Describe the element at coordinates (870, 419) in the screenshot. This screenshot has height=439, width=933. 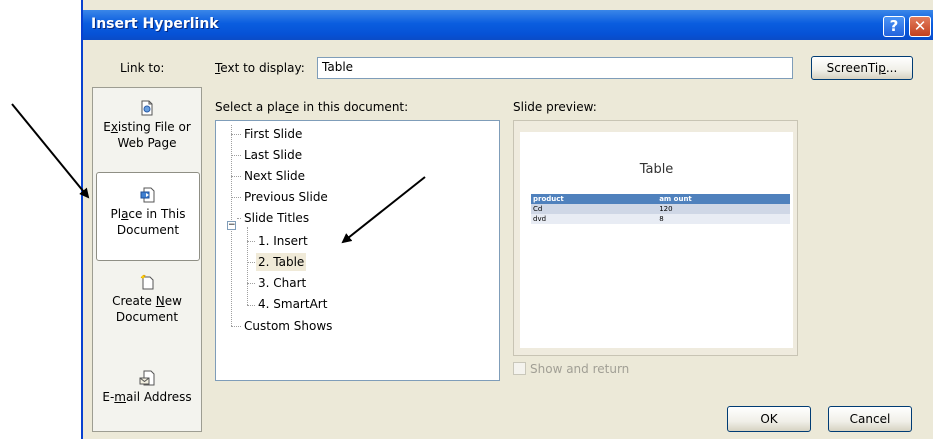
I see `cancel-button: Cancel` at that location.